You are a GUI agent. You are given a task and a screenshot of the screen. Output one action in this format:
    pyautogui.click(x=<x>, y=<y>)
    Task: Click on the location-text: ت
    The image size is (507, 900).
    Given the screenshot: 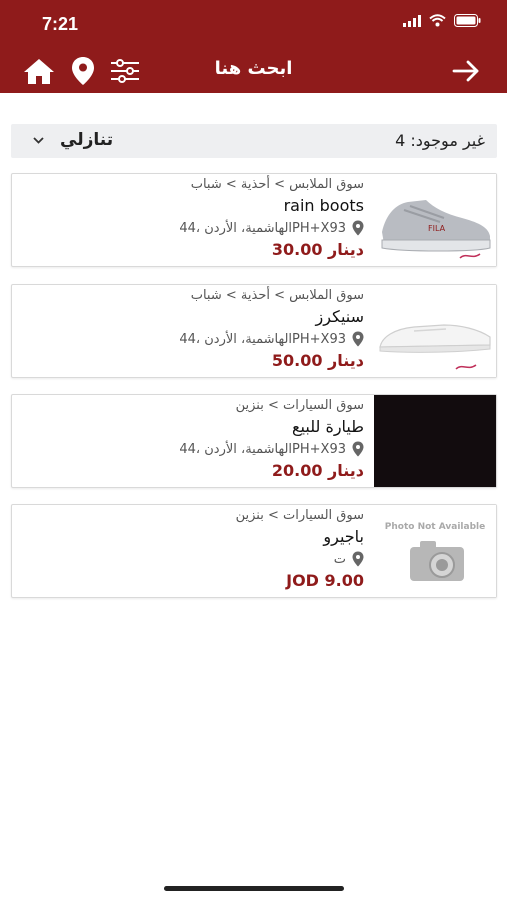 What is the action you would take?
    pyautogui.click(x=339, y=559)
    